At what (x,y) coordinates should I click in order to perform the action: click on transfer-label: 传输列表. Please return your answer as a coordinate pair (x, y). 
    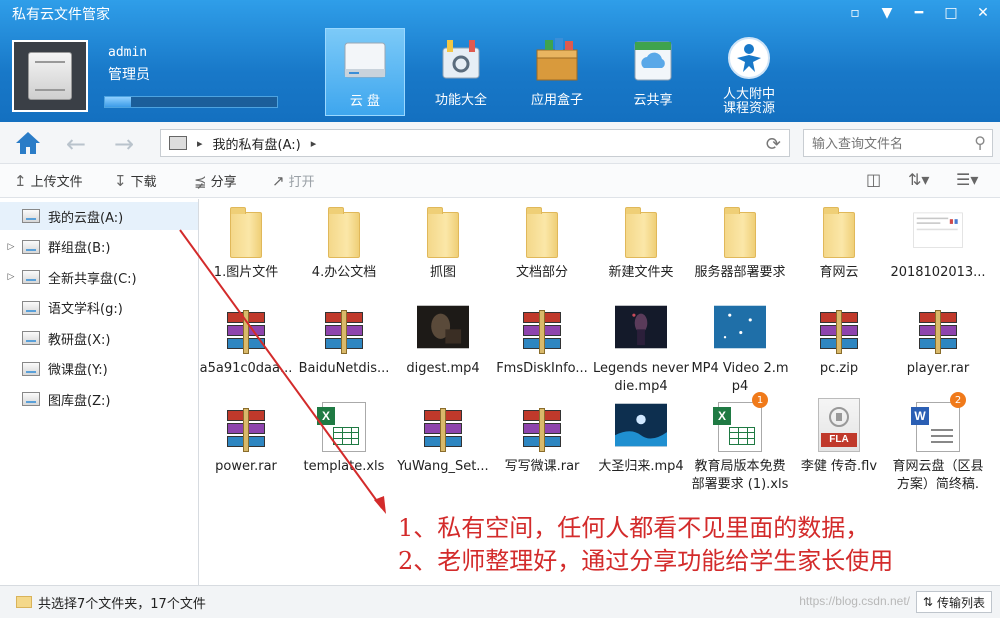
    Looking at the image, I should click on (960, 602).